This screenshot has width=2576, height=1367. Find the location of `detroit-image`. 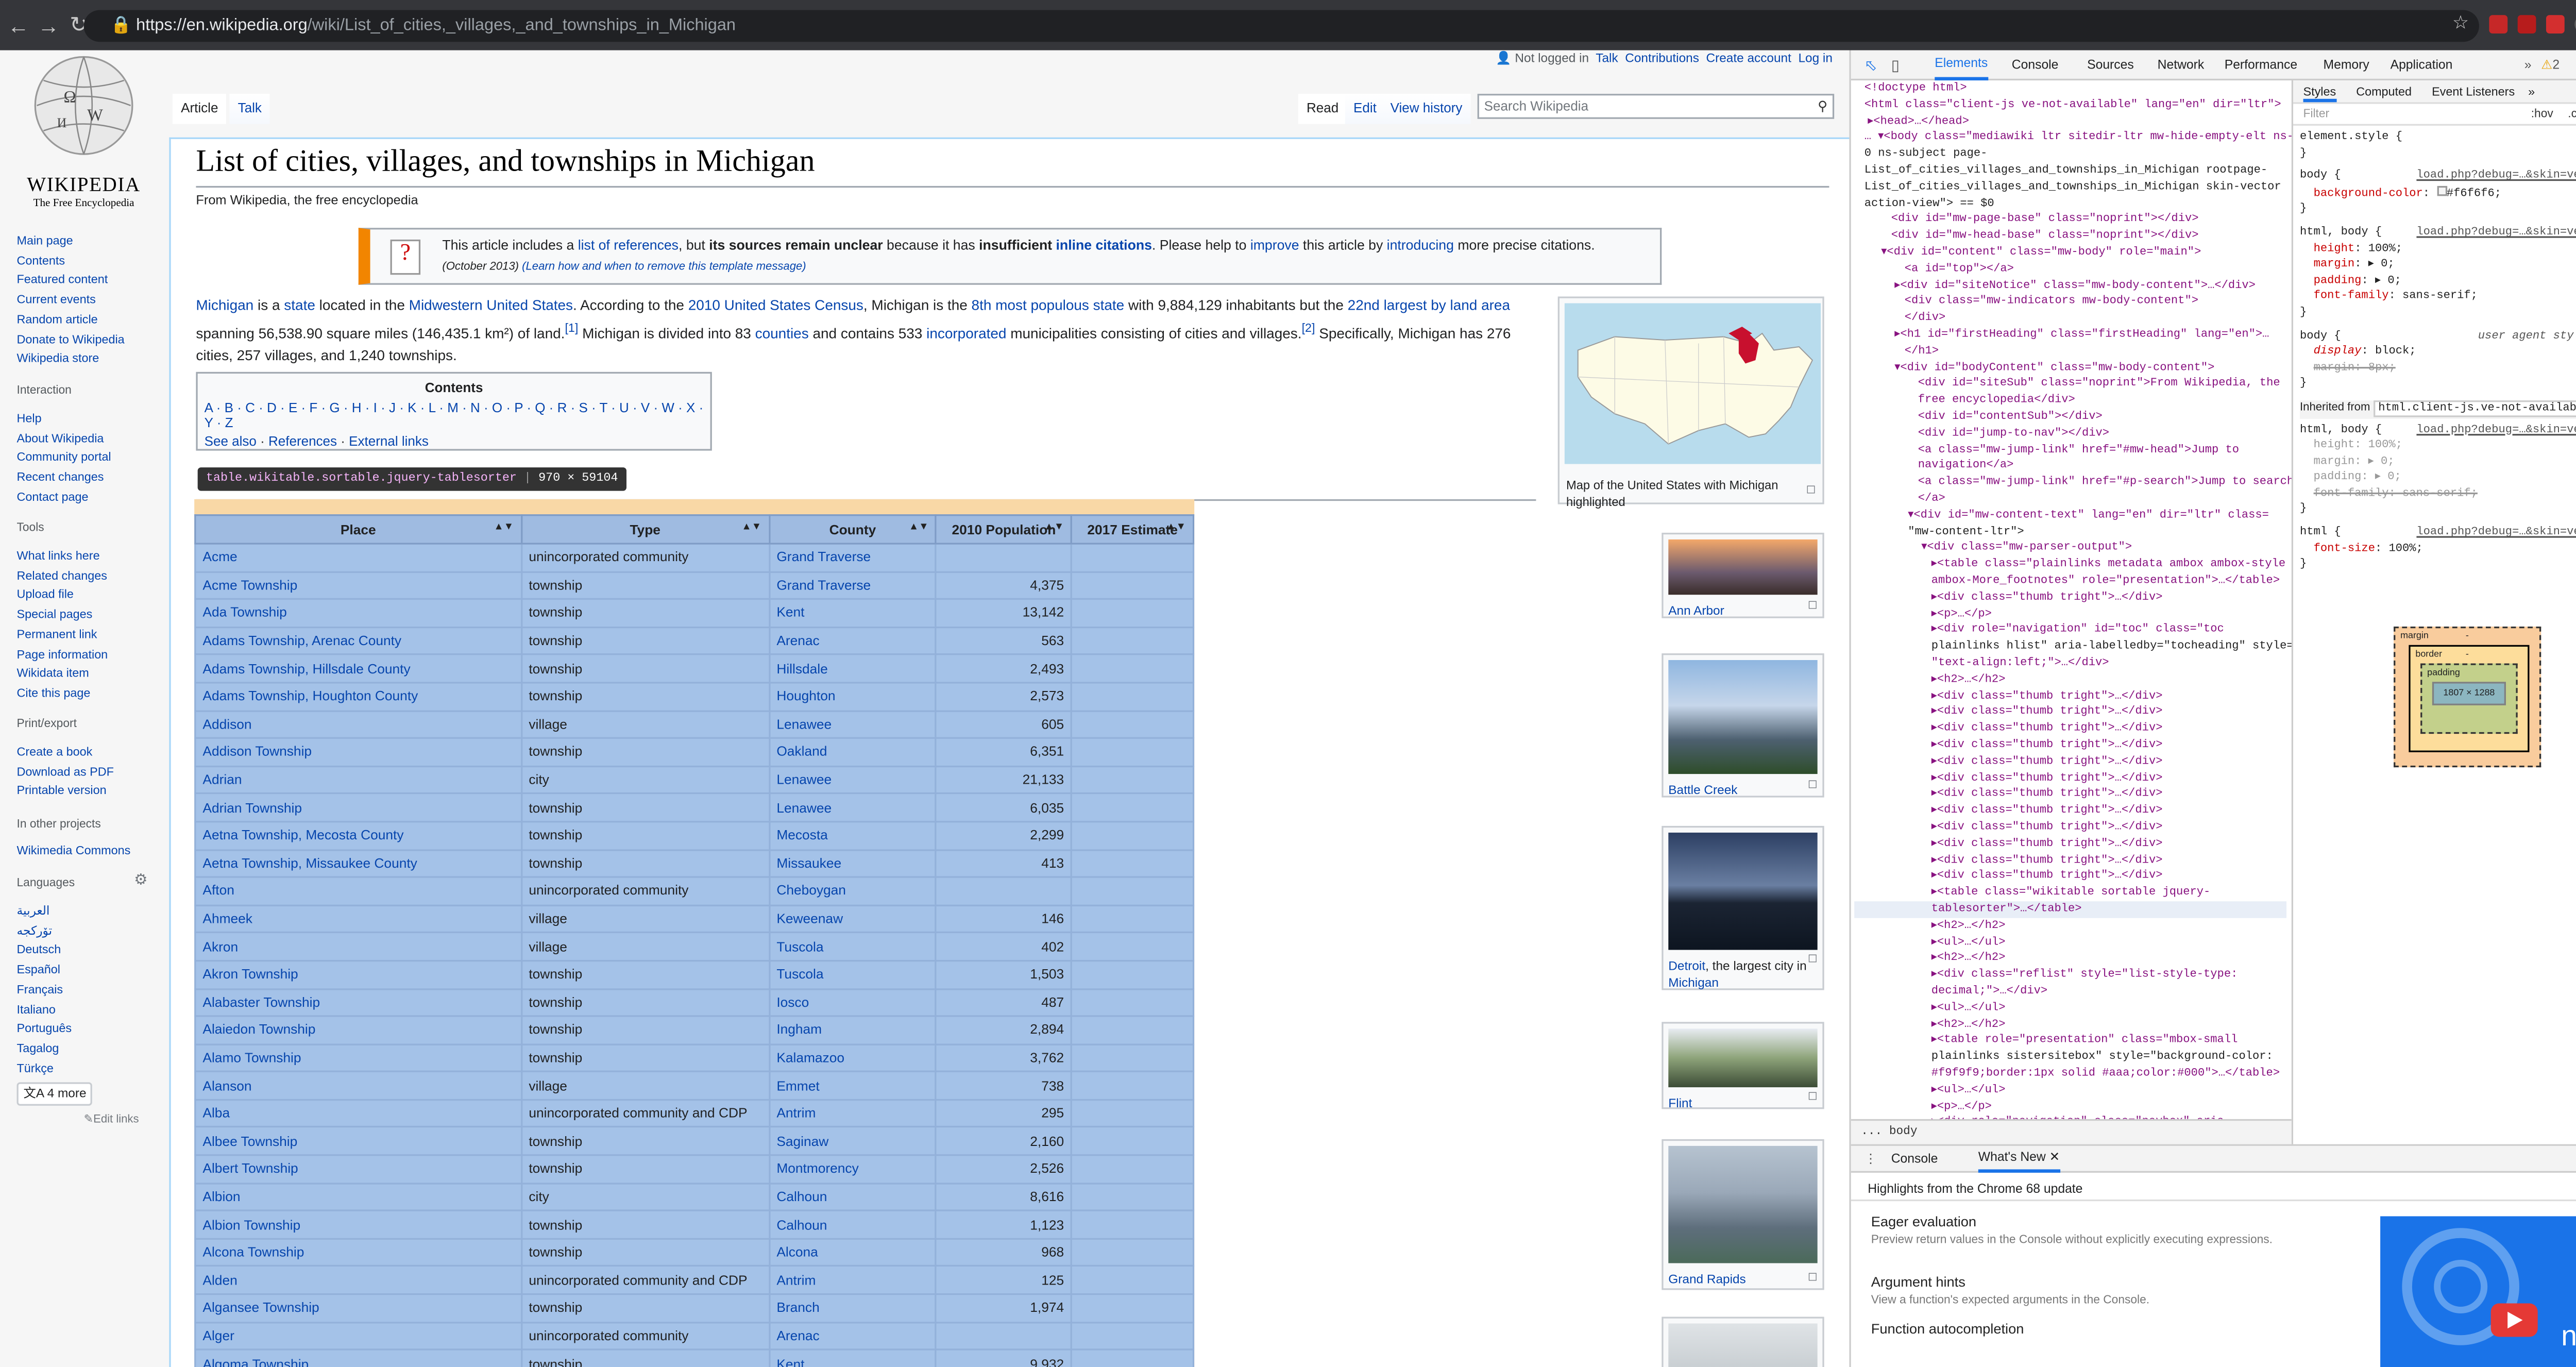

detroit-image is located at coordinates (1743, 891).